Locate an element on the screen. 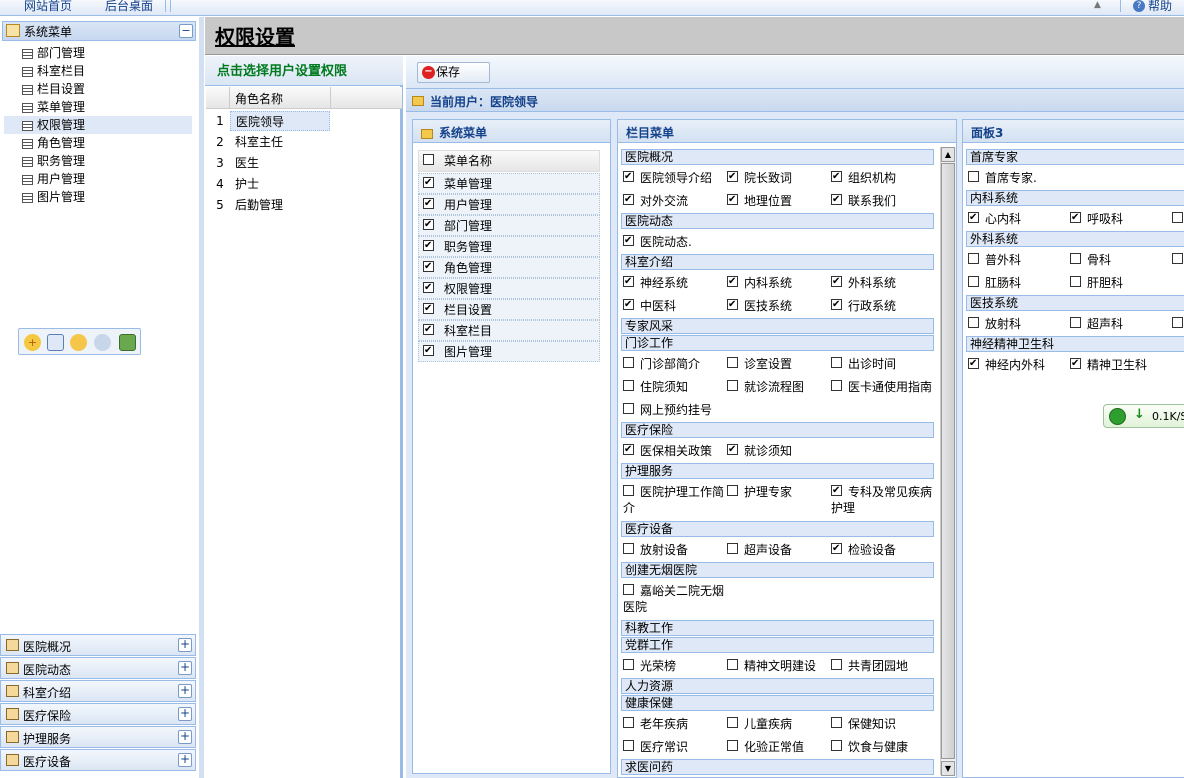 The height and width of the screenshot is (778, 1184). permission-checkbox-item: 院长致词 is located at coordinates (759, 178).